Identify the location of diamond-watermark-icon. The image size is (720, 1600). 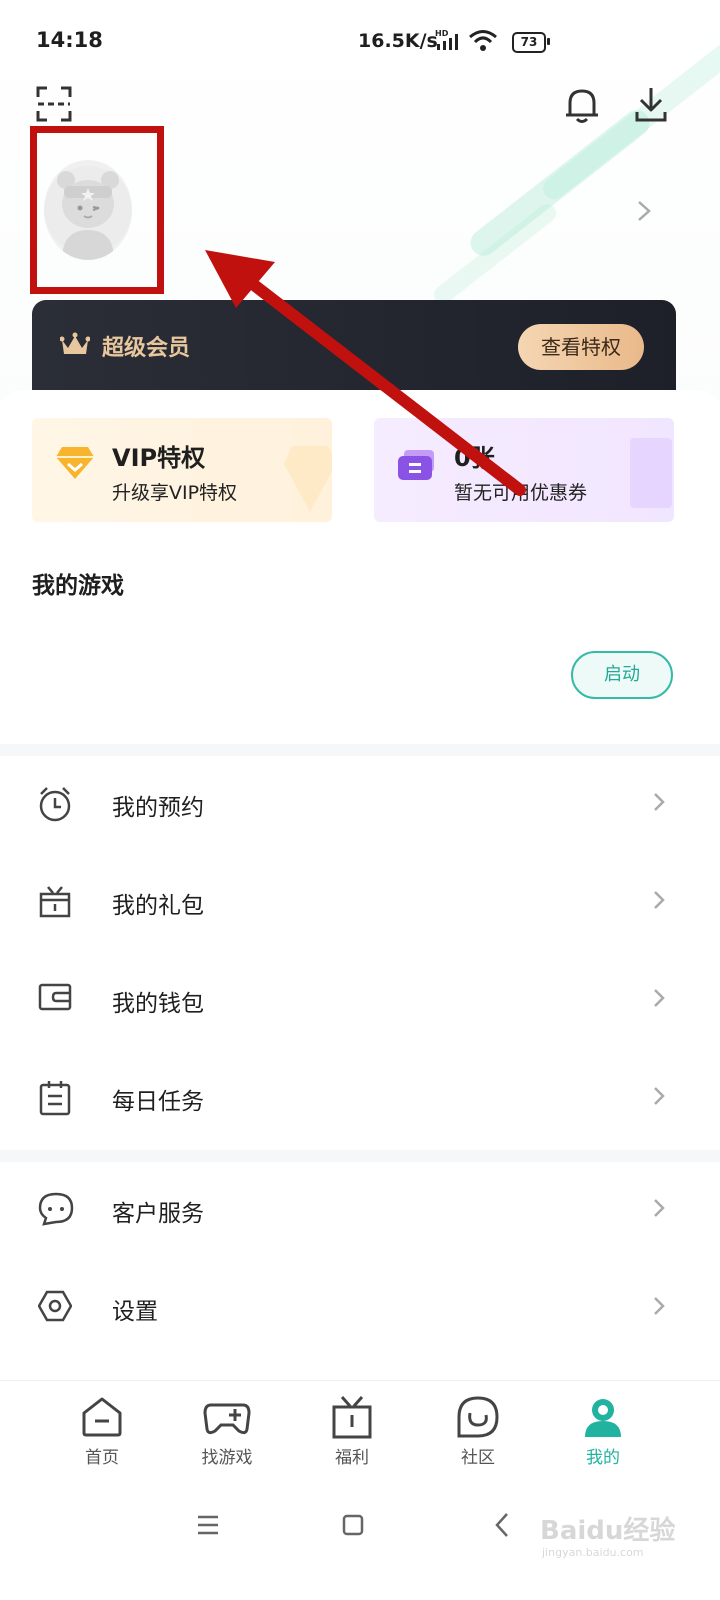
(308, 479).